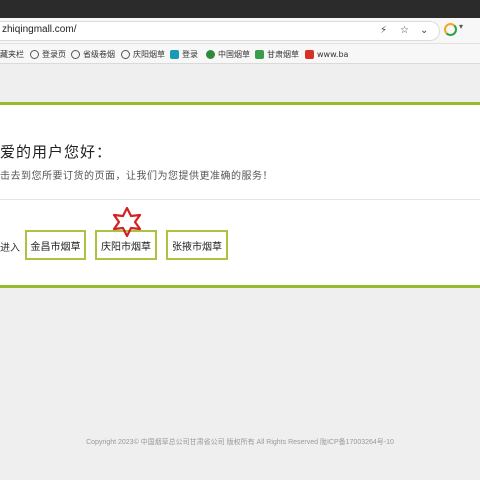 The width and height of the screenshot is (480, 480). What do you see at coordinates (136, 176) in the screenshot?
I see `page-subtext: 击去到您所要订货的页面，让我们为您提供更准确的服务！` at bounding box center [136, 176].